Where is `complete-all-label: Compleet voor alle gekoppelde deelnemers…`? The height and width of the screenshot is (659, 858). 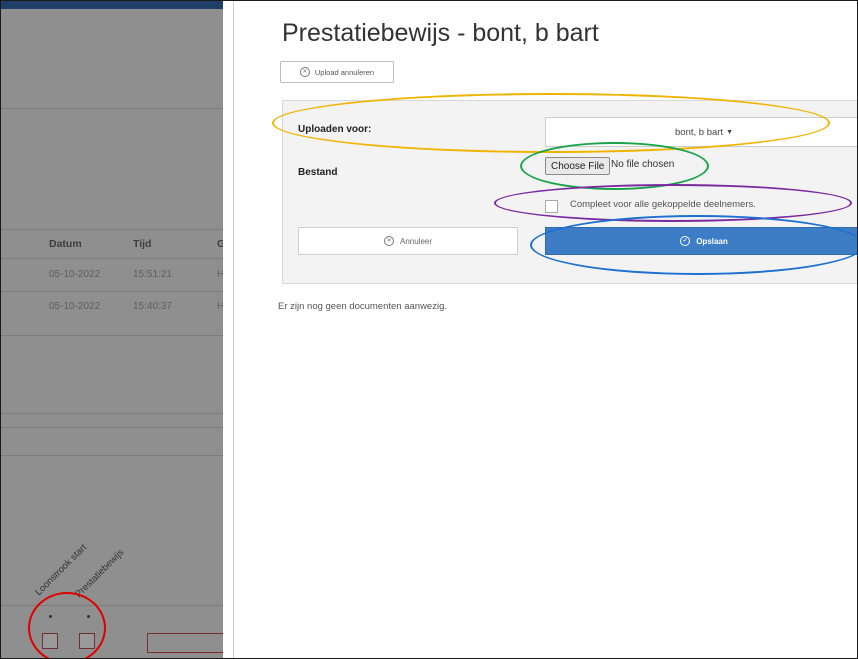 complete-all-label: Compleet voor alle gekoppelde deelnemers… is located at coordinates (663, 204).